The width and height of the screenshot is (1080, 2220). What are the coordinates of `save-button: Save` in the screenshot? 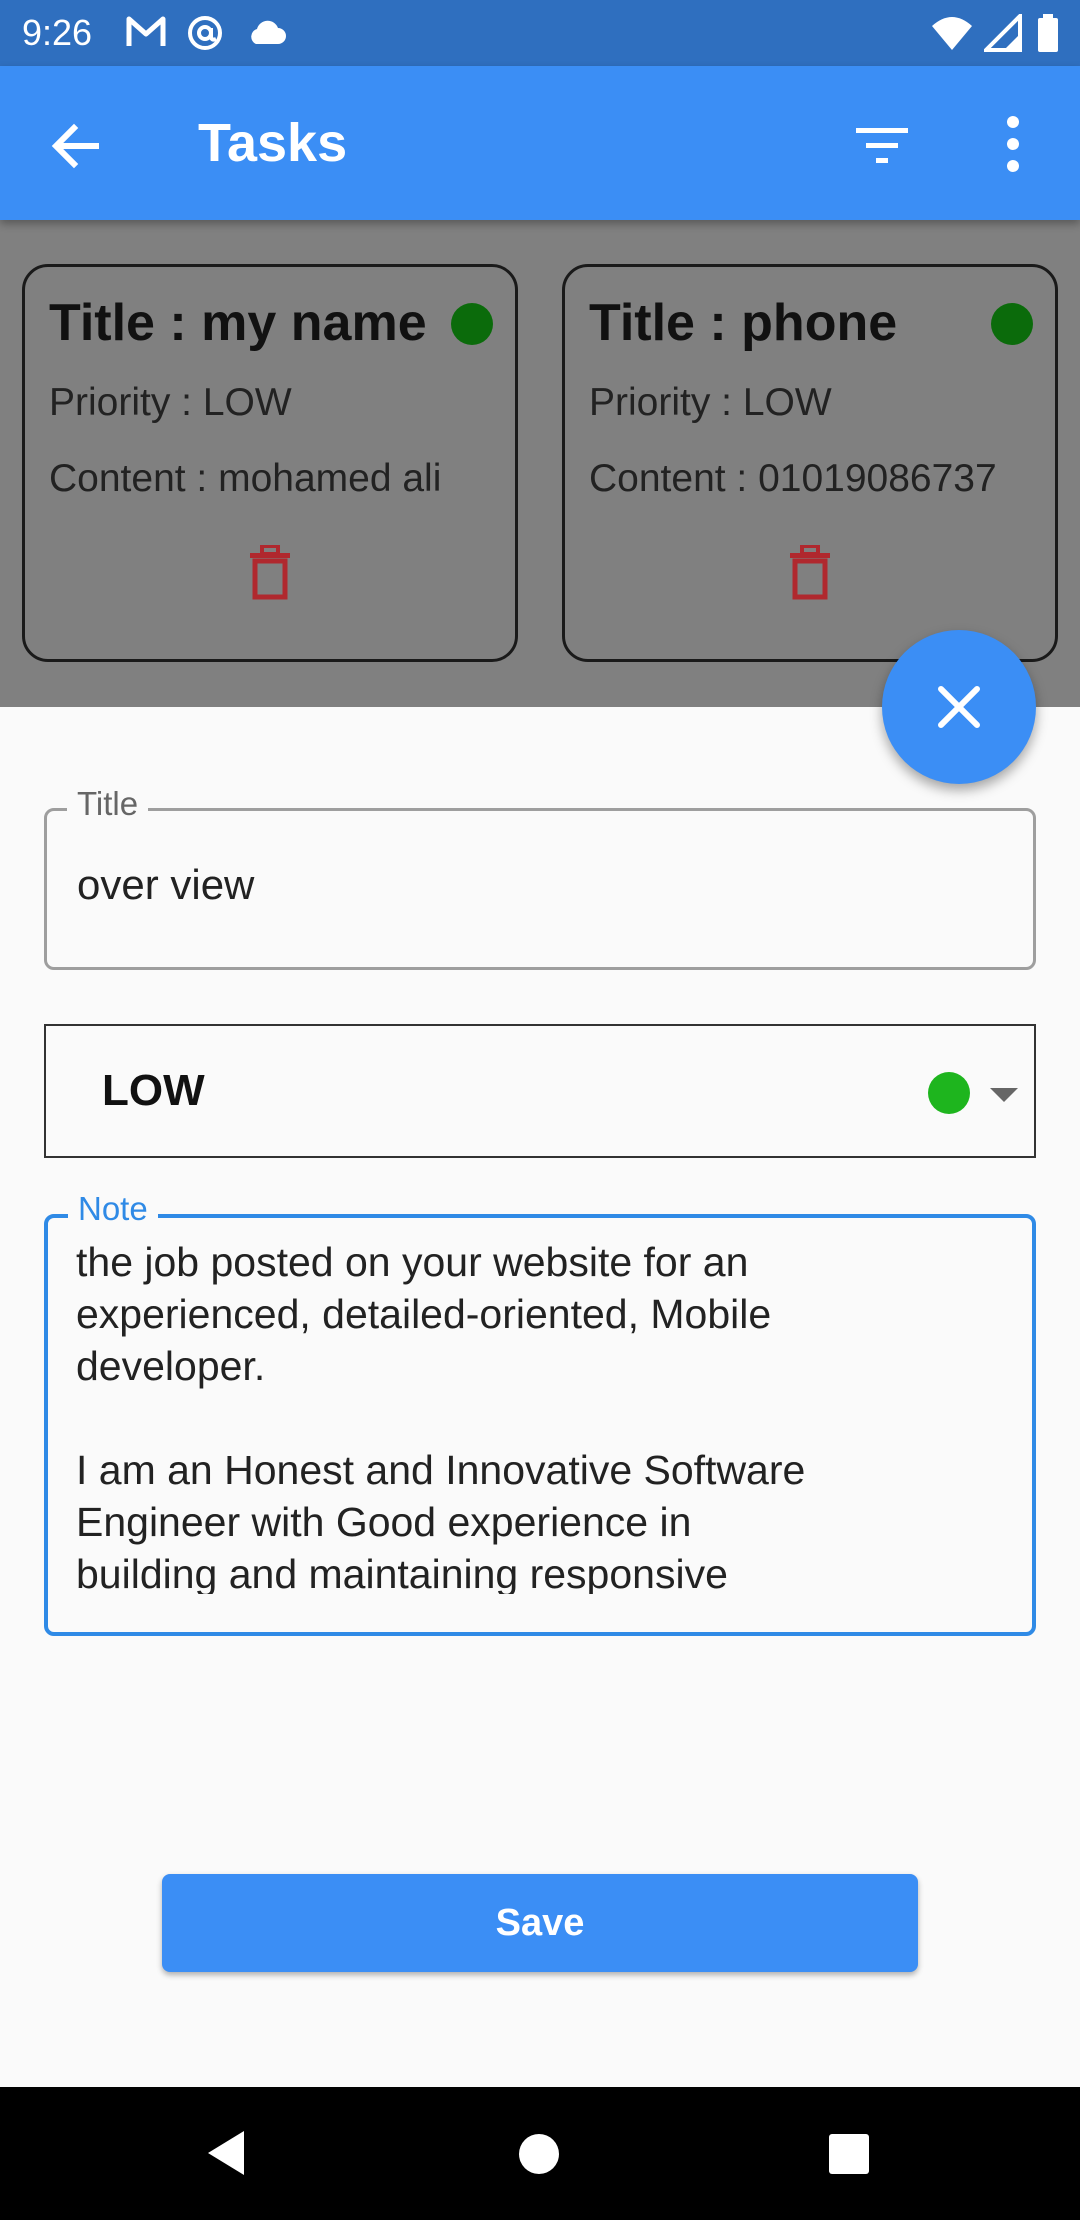 It's located at (540, 1923).